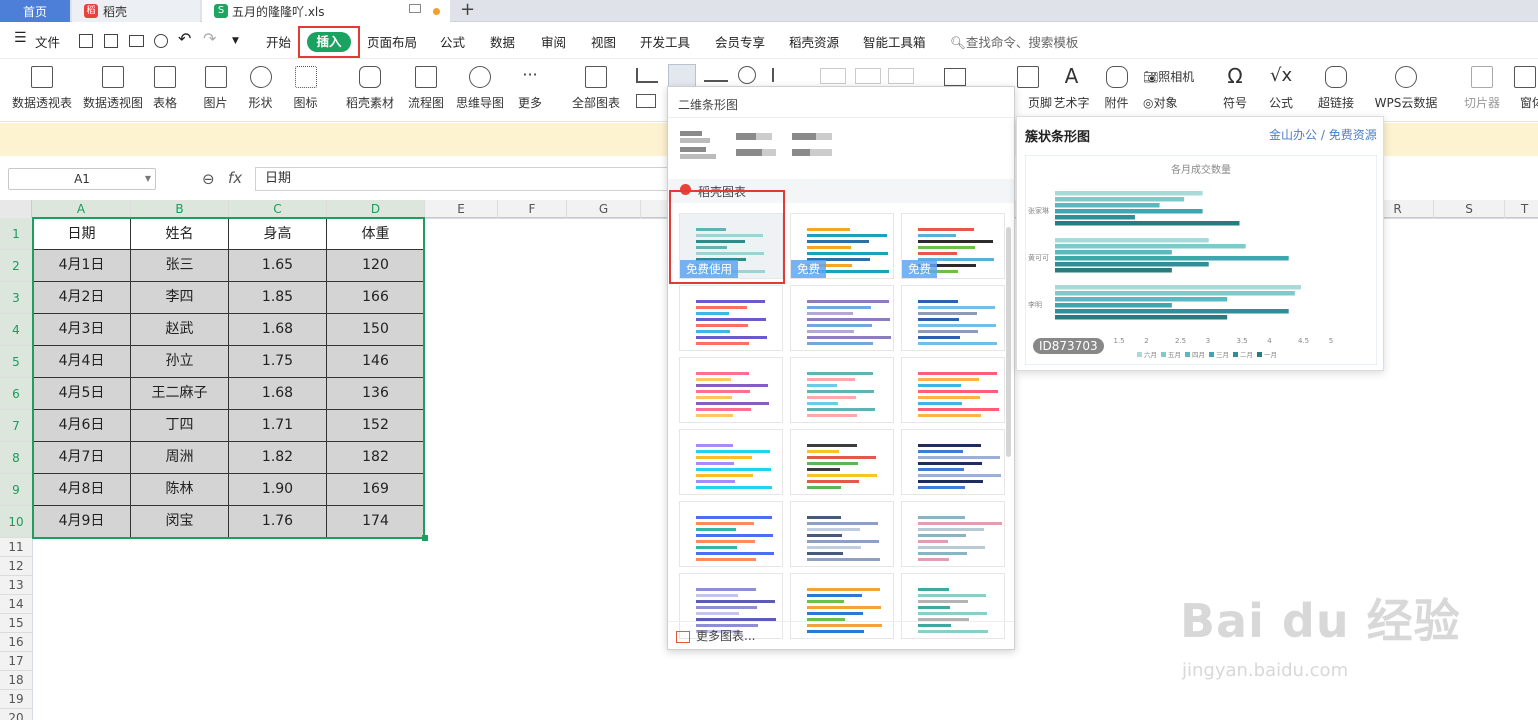 The height and width of the screenshot is (720, 1538). I want to click on camera-button: 📷︎照相机, so click(1168, 76).